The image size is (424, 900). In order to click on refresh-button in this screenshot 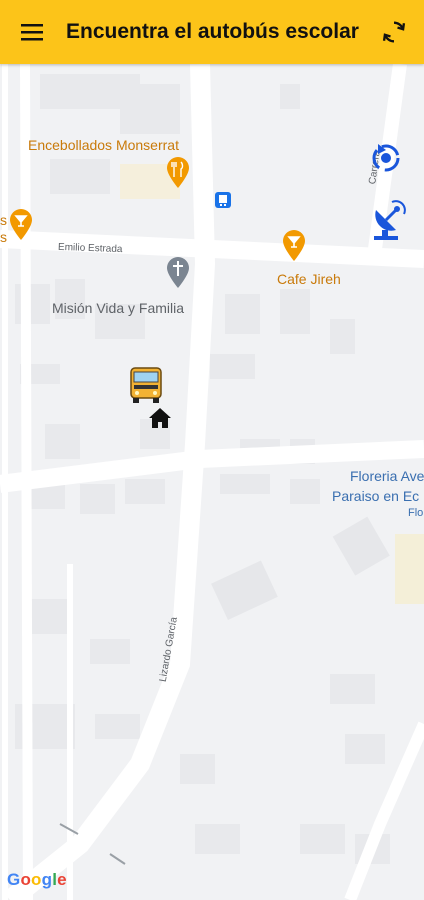, I will do `click(394, 32)`.